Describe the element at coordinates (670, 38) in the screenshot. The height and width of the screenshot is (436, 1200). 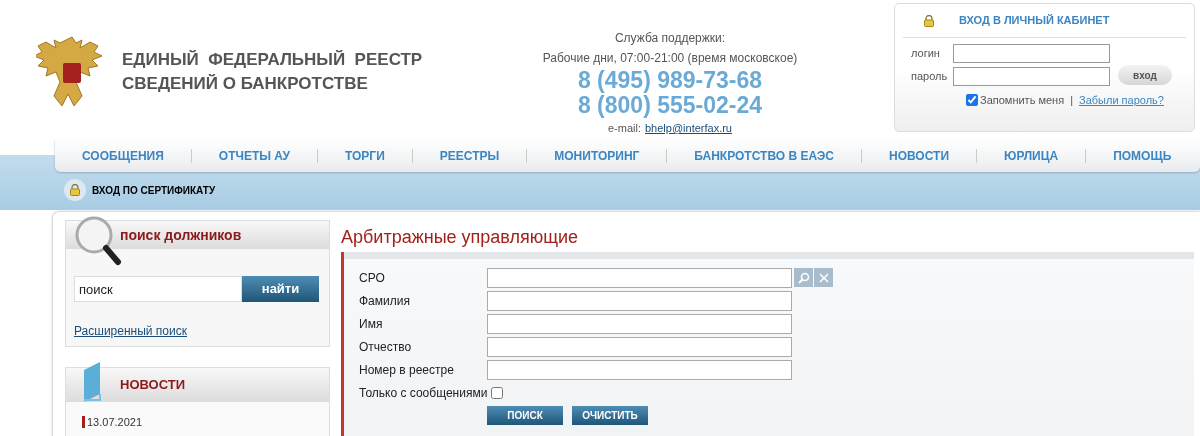
I see `support-label: Служба поддержки:` at that location.